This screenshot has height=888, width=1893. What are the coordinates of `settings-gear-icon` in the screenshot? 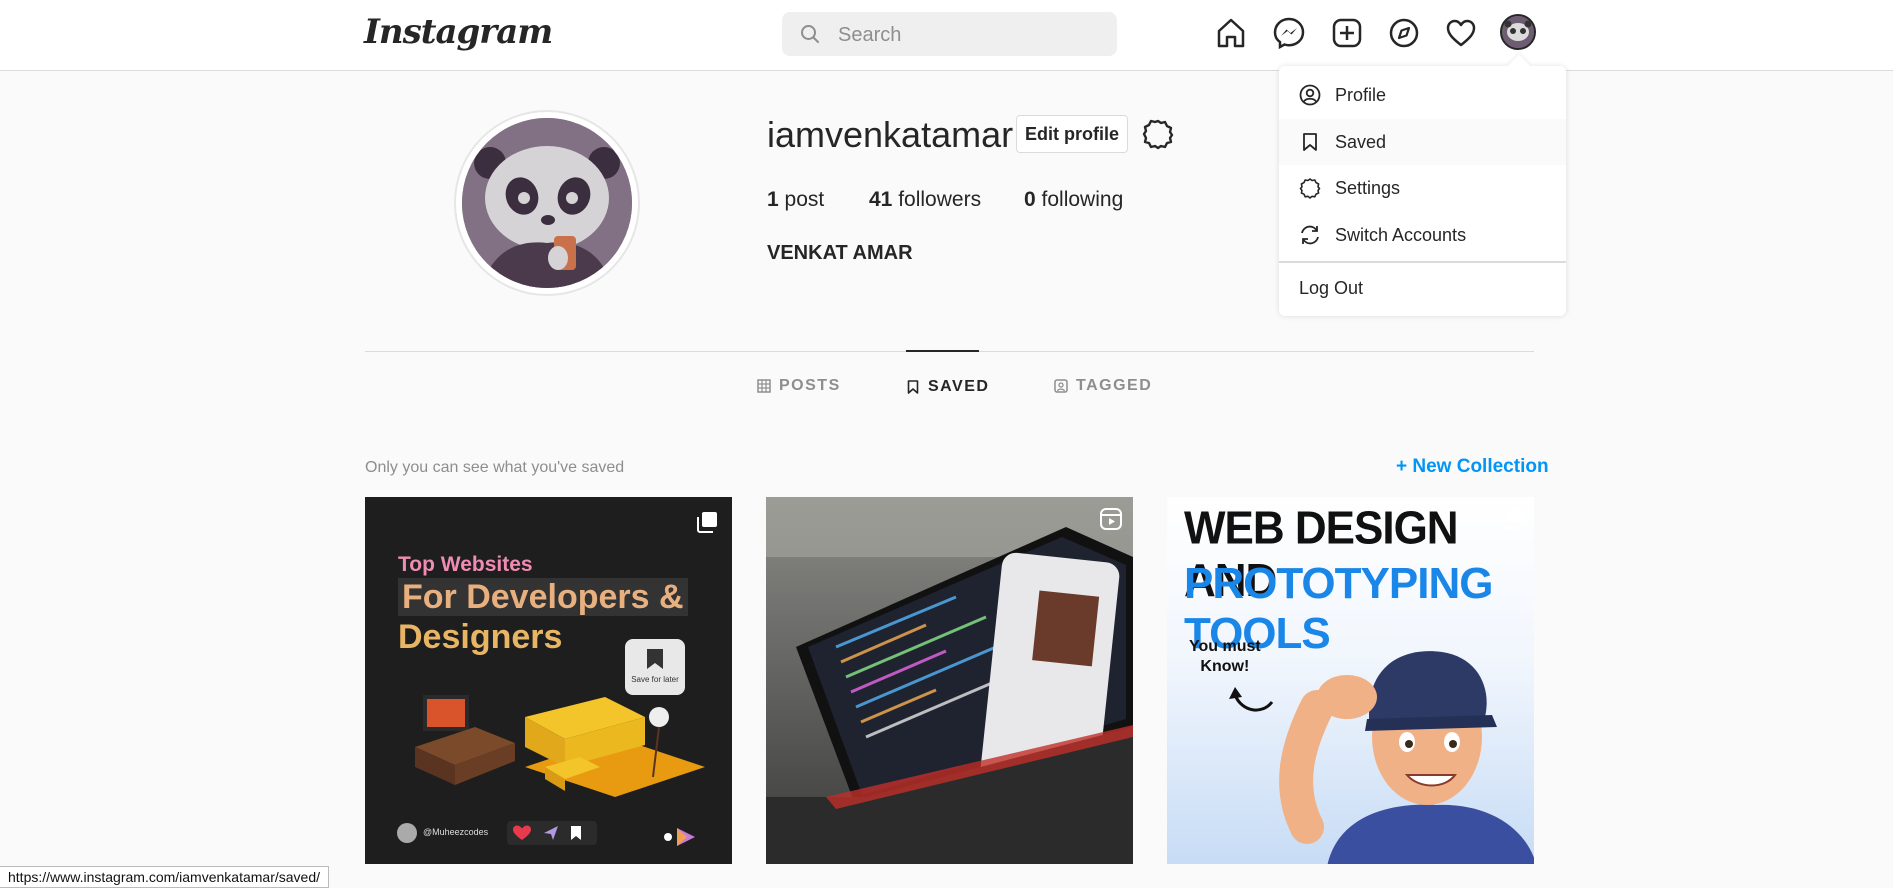 It's located at (1158, 134).